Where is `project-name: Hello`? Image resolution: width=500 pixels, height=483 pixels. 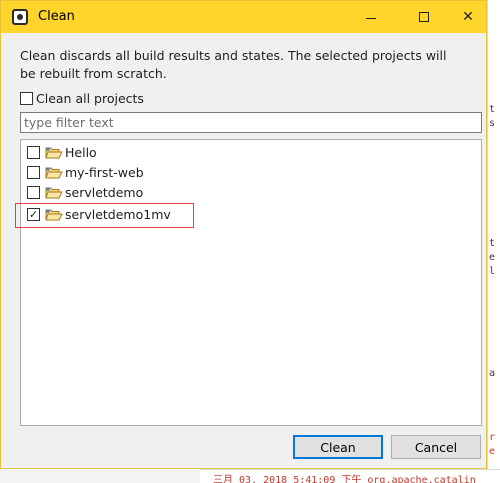
project-name: Hello is located at coordinates (81, 152).